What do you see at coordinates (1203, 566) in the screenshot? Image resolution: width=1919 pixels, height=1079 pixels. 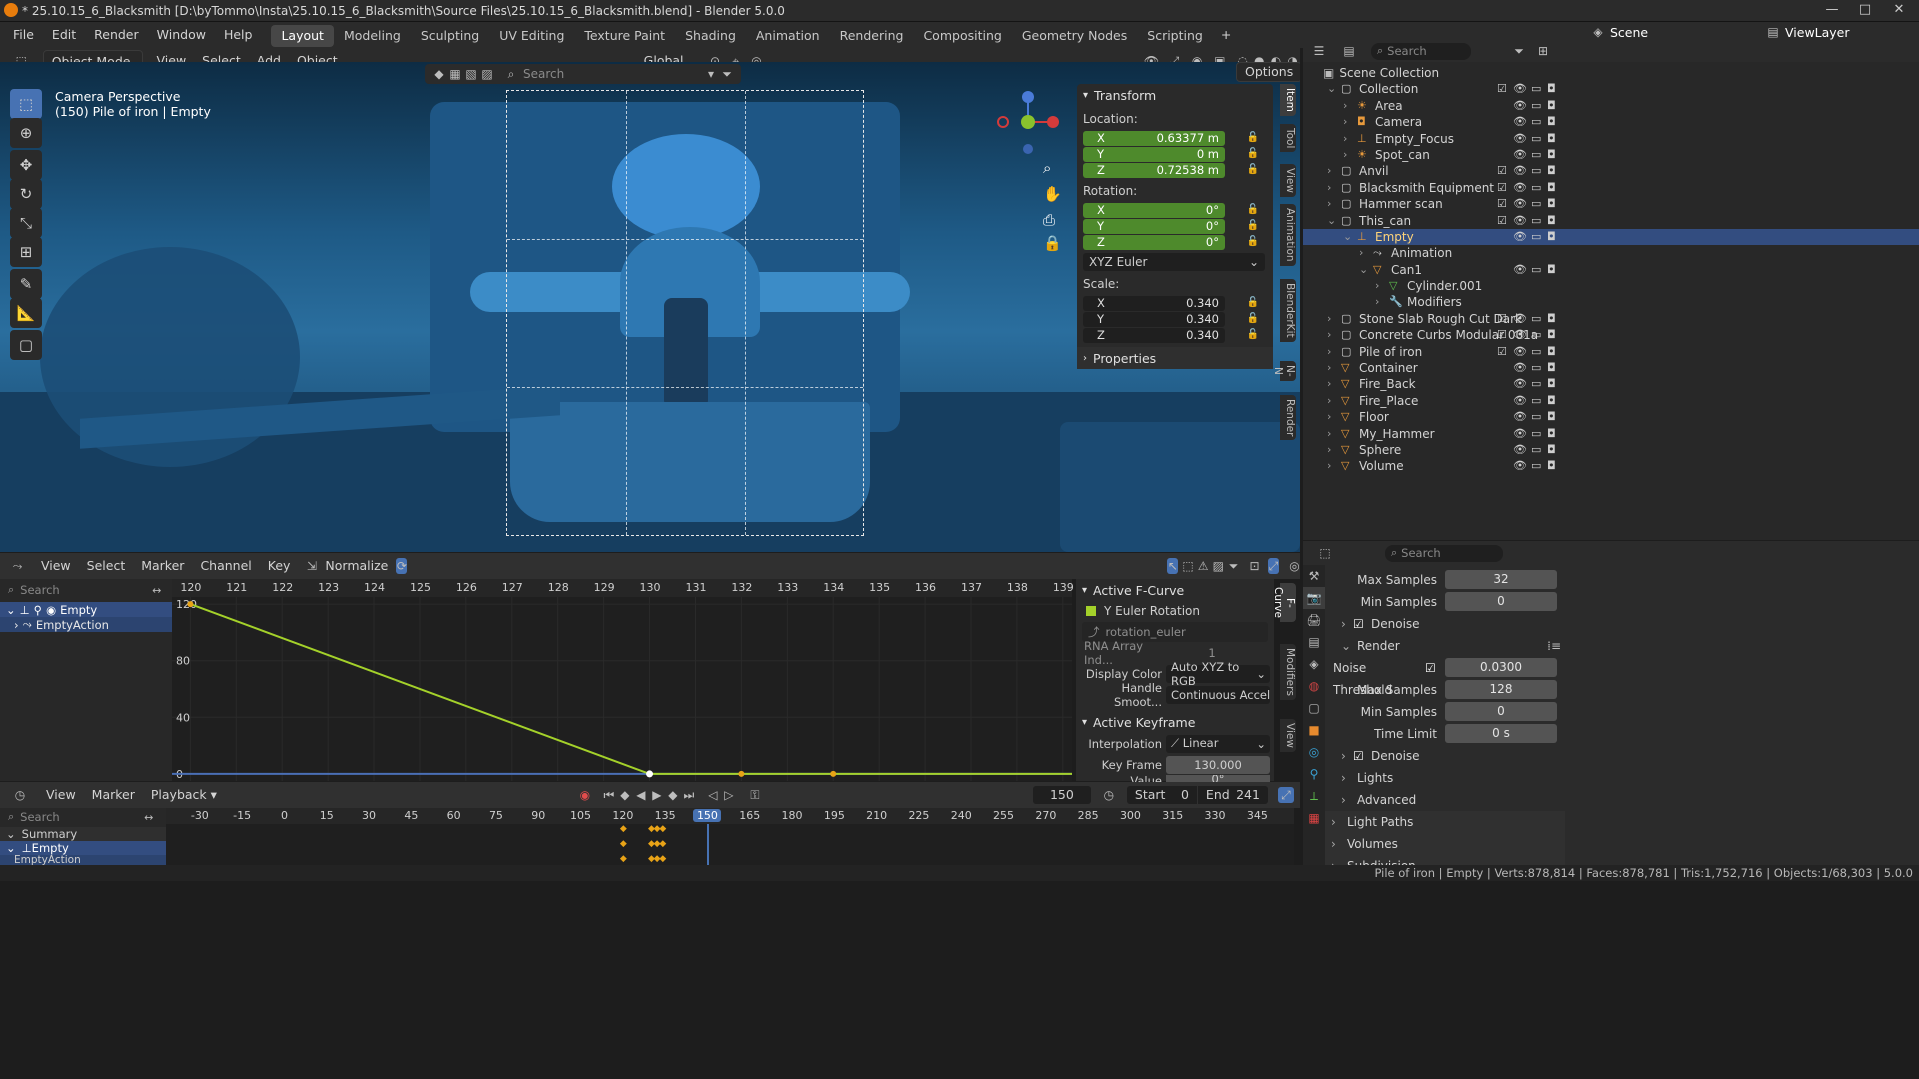 I see `only-errors-icon: ⚠` at bounding box center [1203, 566].